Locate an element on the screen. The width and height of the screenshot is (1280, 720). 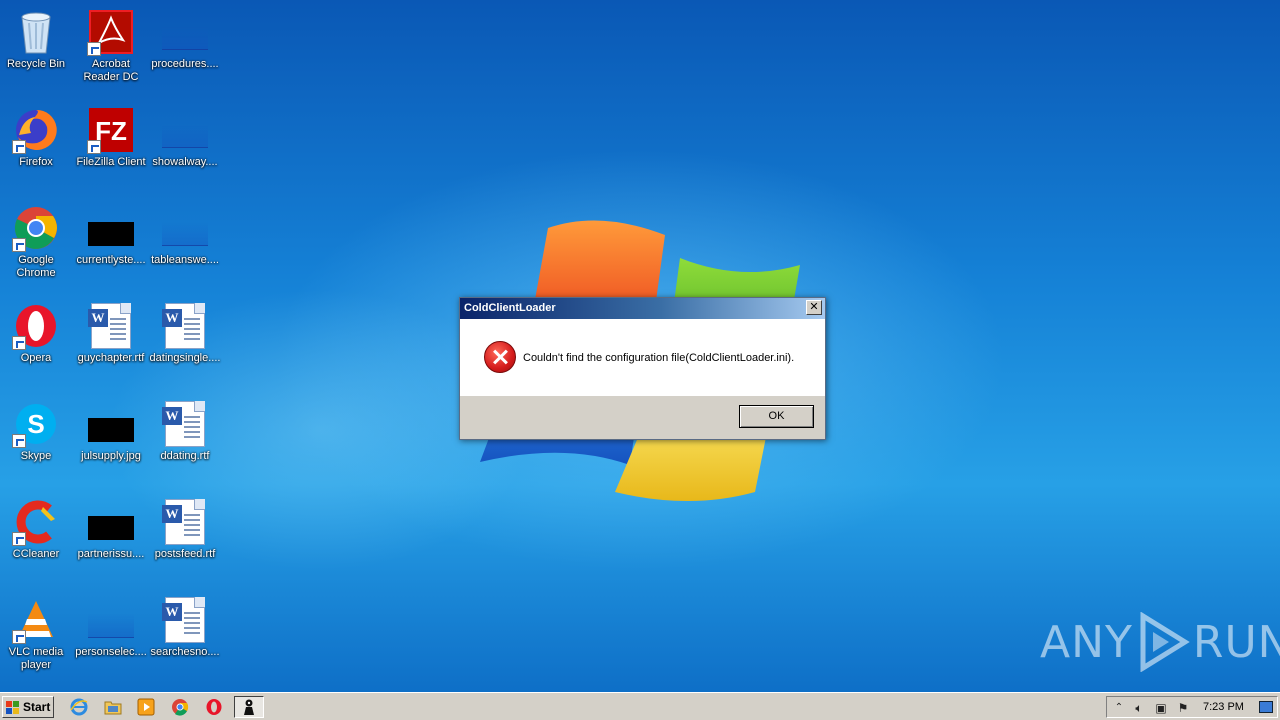
desktop-icon-firefox: Firefox is located at coordinates (36, 148).